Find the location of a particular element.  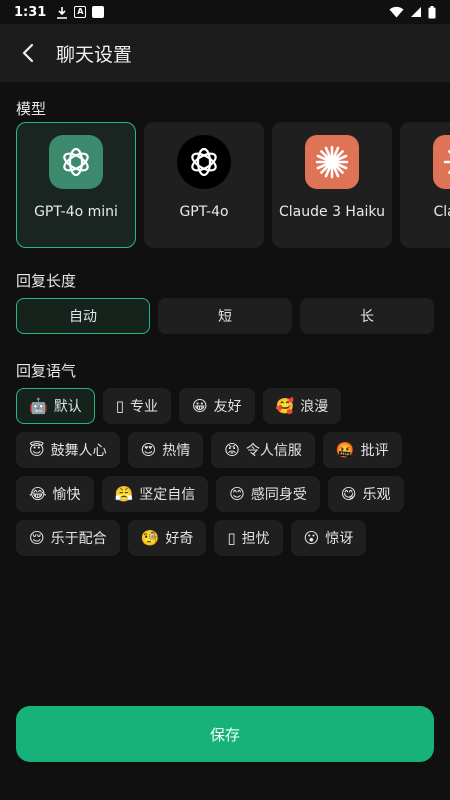

heart-eyes-face-icon: 😍 is located at coordinates (148, 450).